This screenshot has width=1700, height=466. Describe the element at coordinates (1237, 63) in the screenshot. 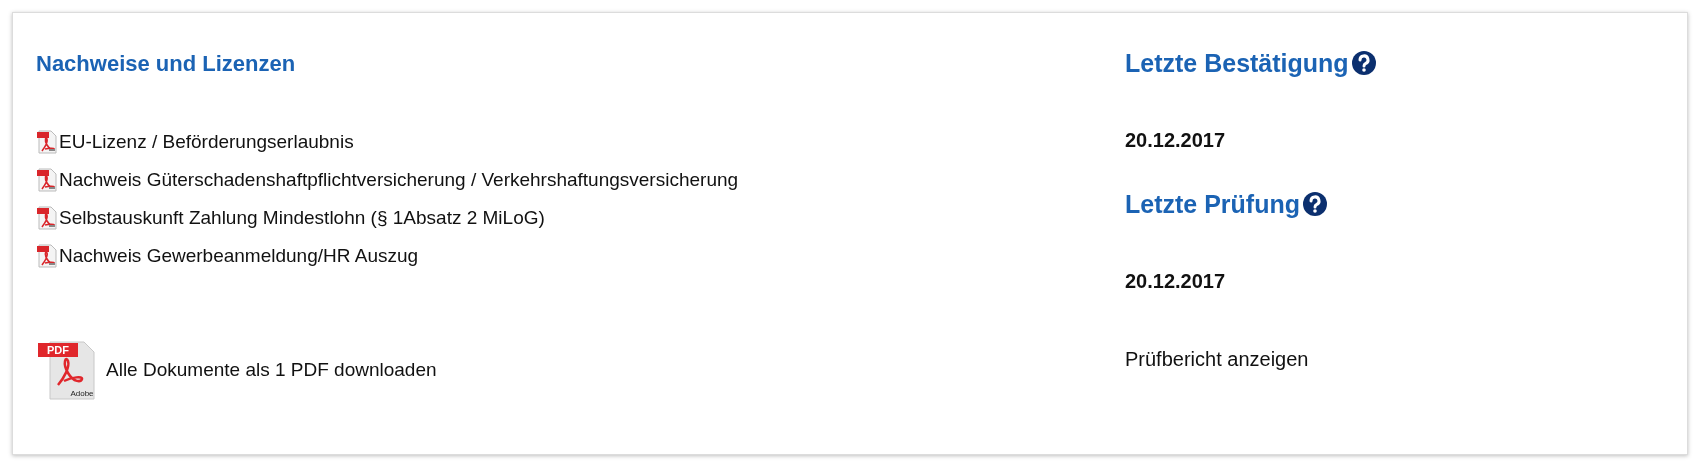

I see `section-title: Letzte Bestätigung` at that location.